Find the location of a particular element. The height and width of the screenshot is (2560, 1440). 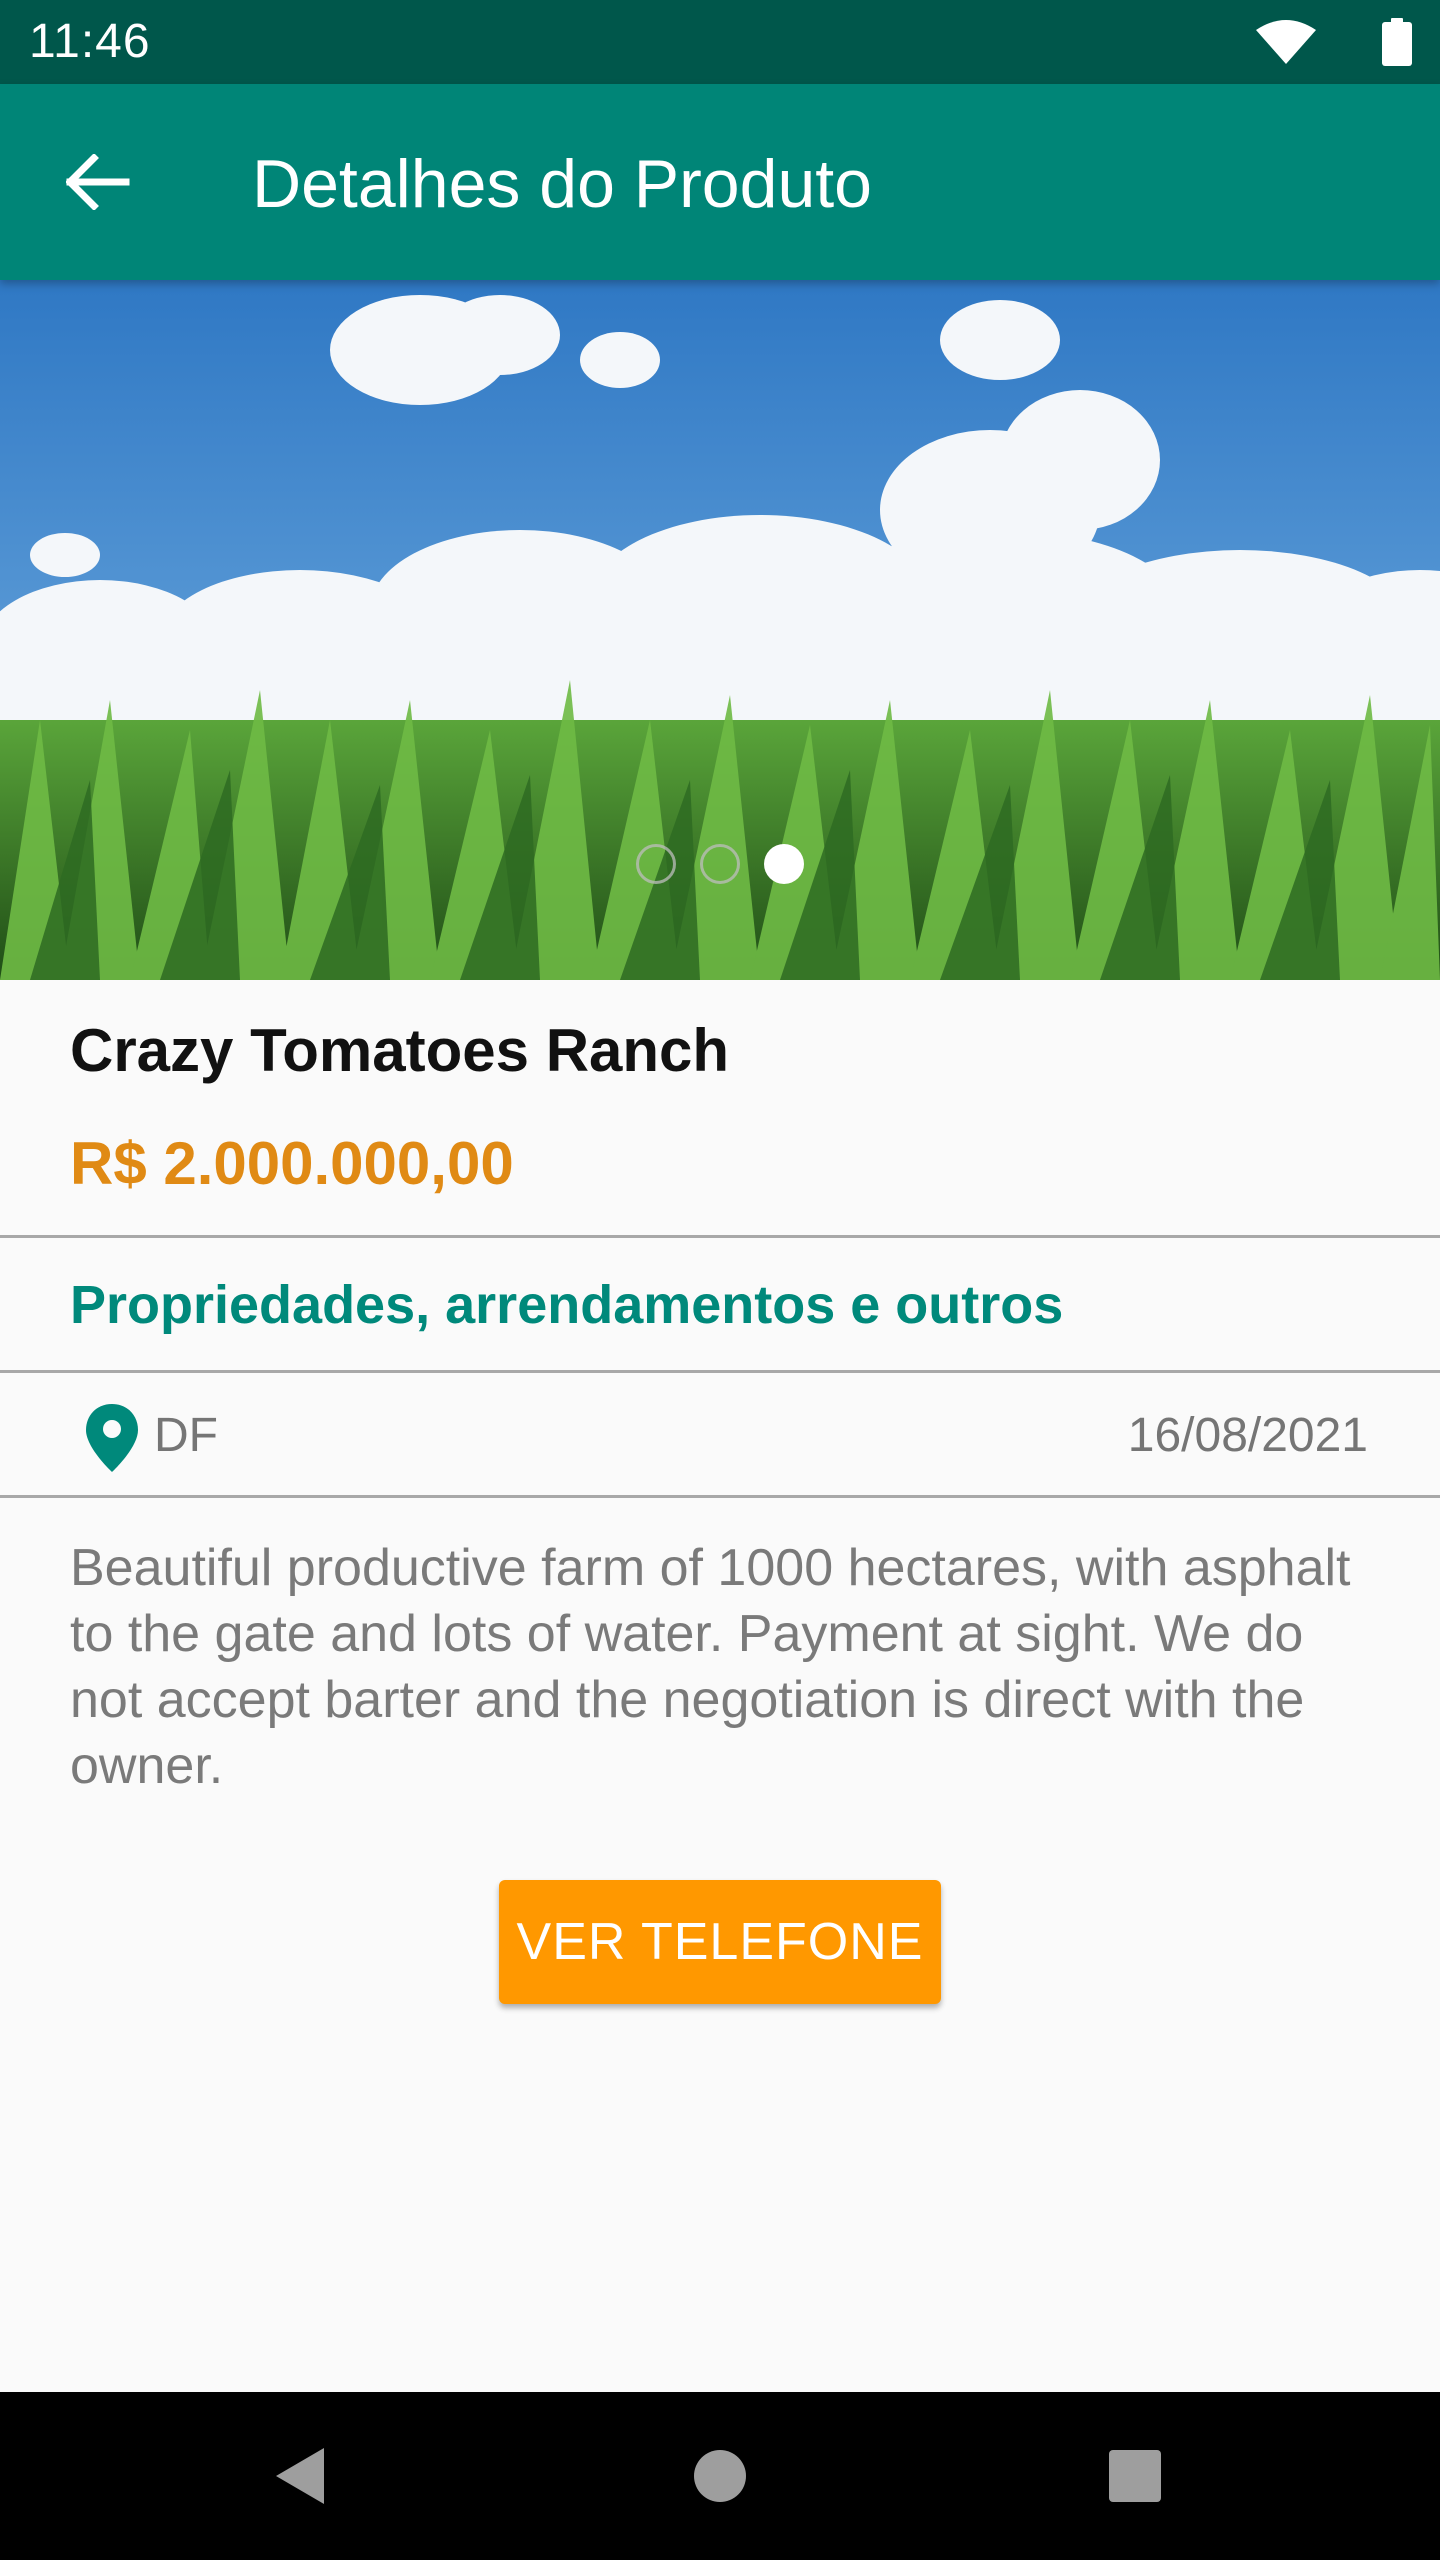

status-time: 11:46 is located at coordinates (90, 41).